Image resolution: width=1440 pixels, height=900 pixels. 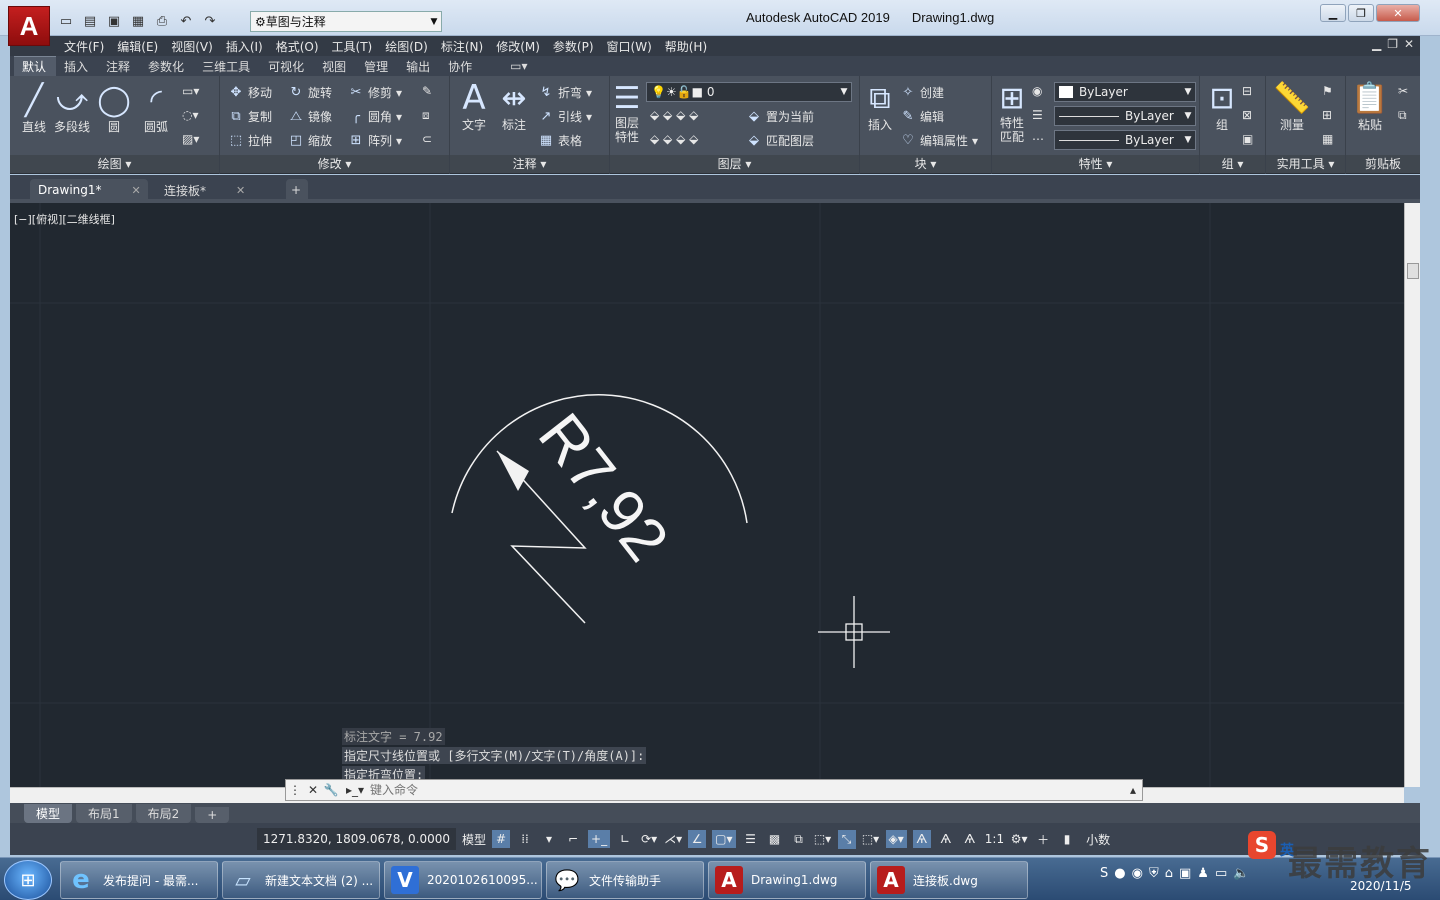 I want to click on panel-title-layers: 图层 ▾, so click(x=734, y=164).